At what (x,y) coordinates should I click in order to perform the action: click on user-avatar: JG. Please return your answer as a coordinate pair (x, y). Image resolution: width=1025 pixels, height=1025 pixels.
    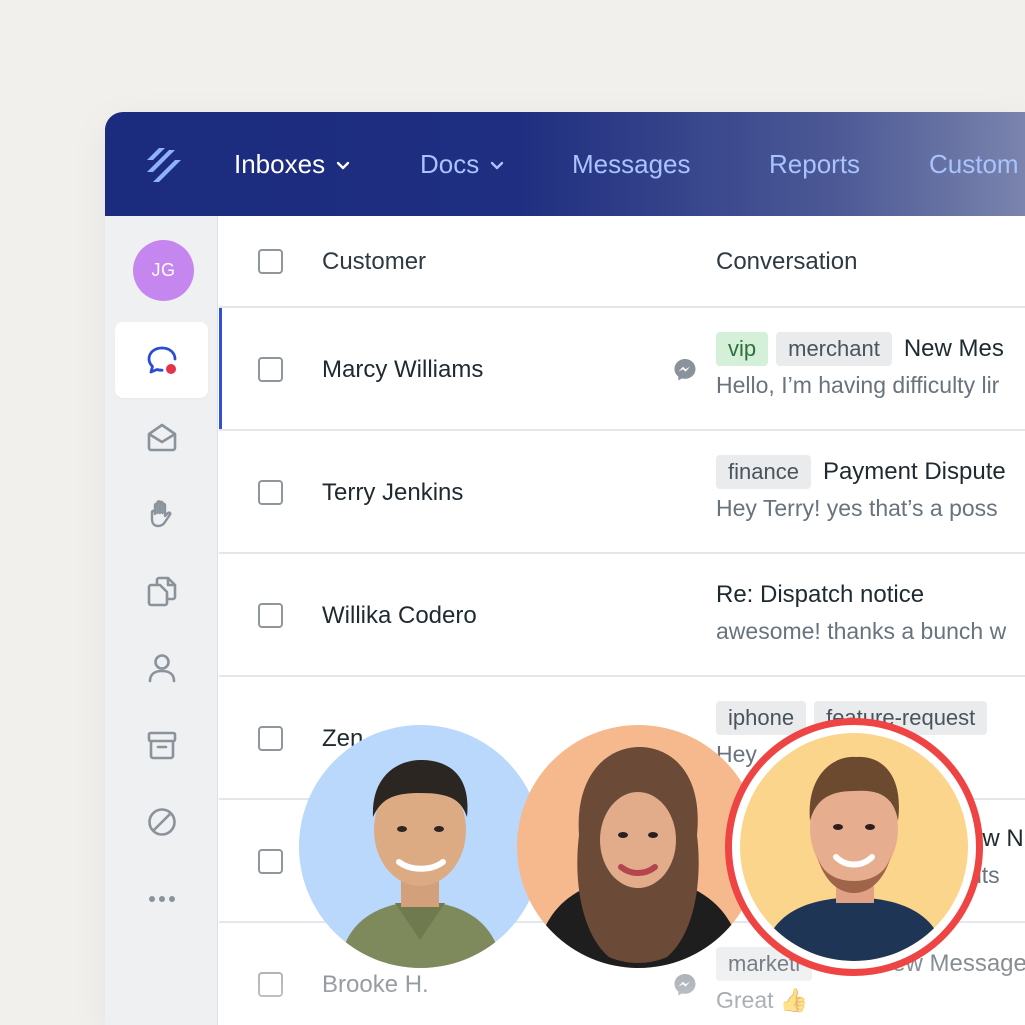
    Looking at the image, I should click on (163, 270).